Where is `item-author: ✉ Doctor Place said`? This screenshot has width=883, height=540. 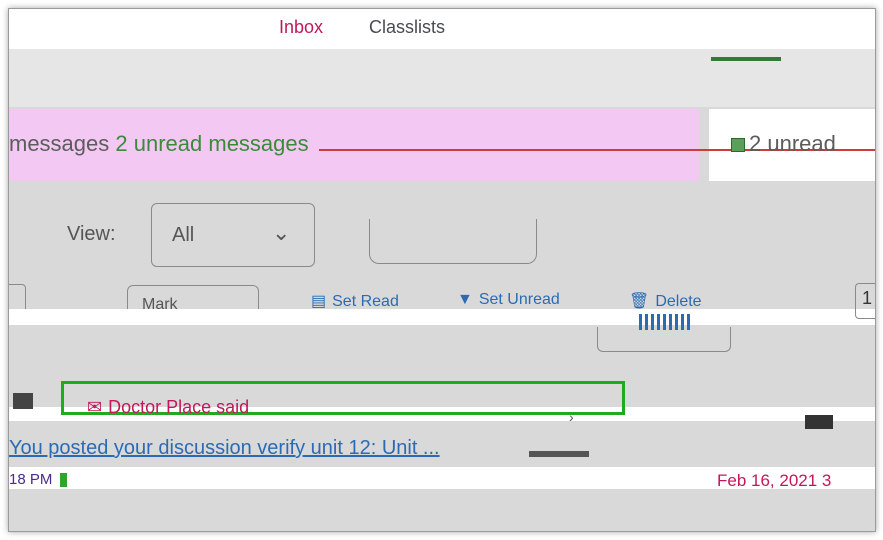
item-author: ✉ Doctor Place said is located at coordinates (168, 407).